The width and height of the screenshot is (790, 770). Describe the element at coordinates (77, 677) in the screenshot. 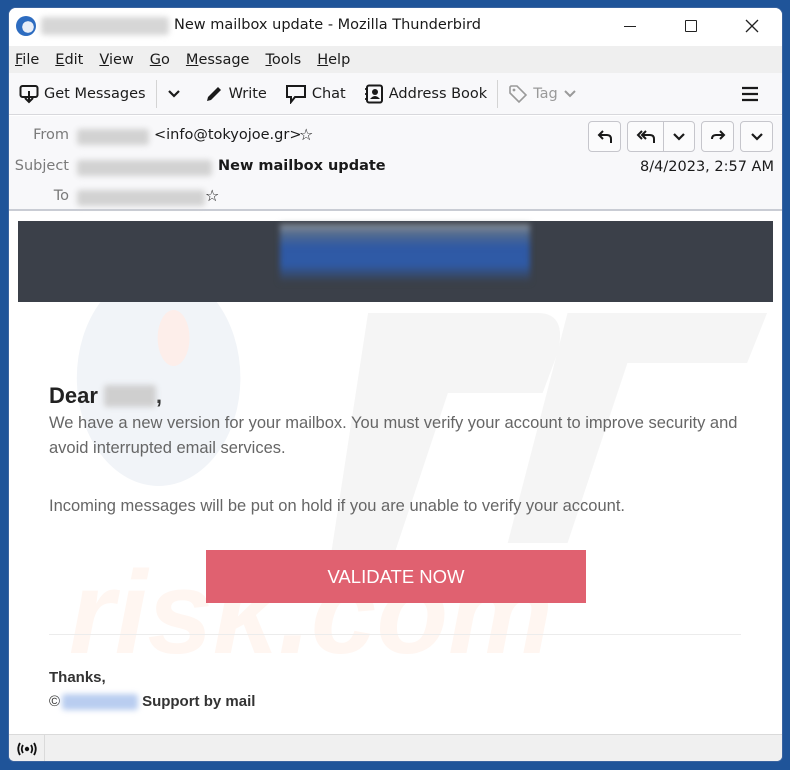

I see `closing-thanks: Thanks,` at that location.